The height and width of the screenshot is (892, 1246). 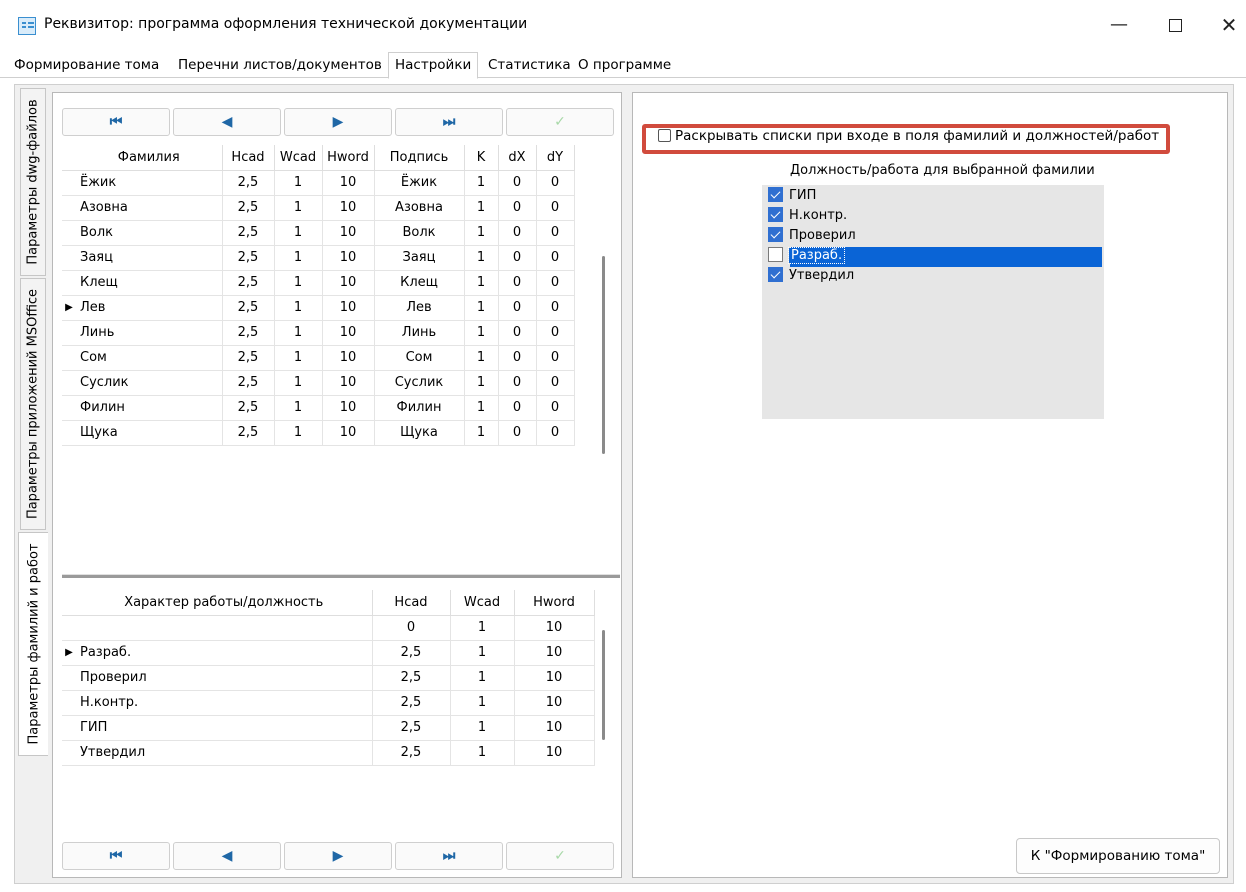 I want to click on role-item-nkontr: Н.контр., so click(x=807, y=217).